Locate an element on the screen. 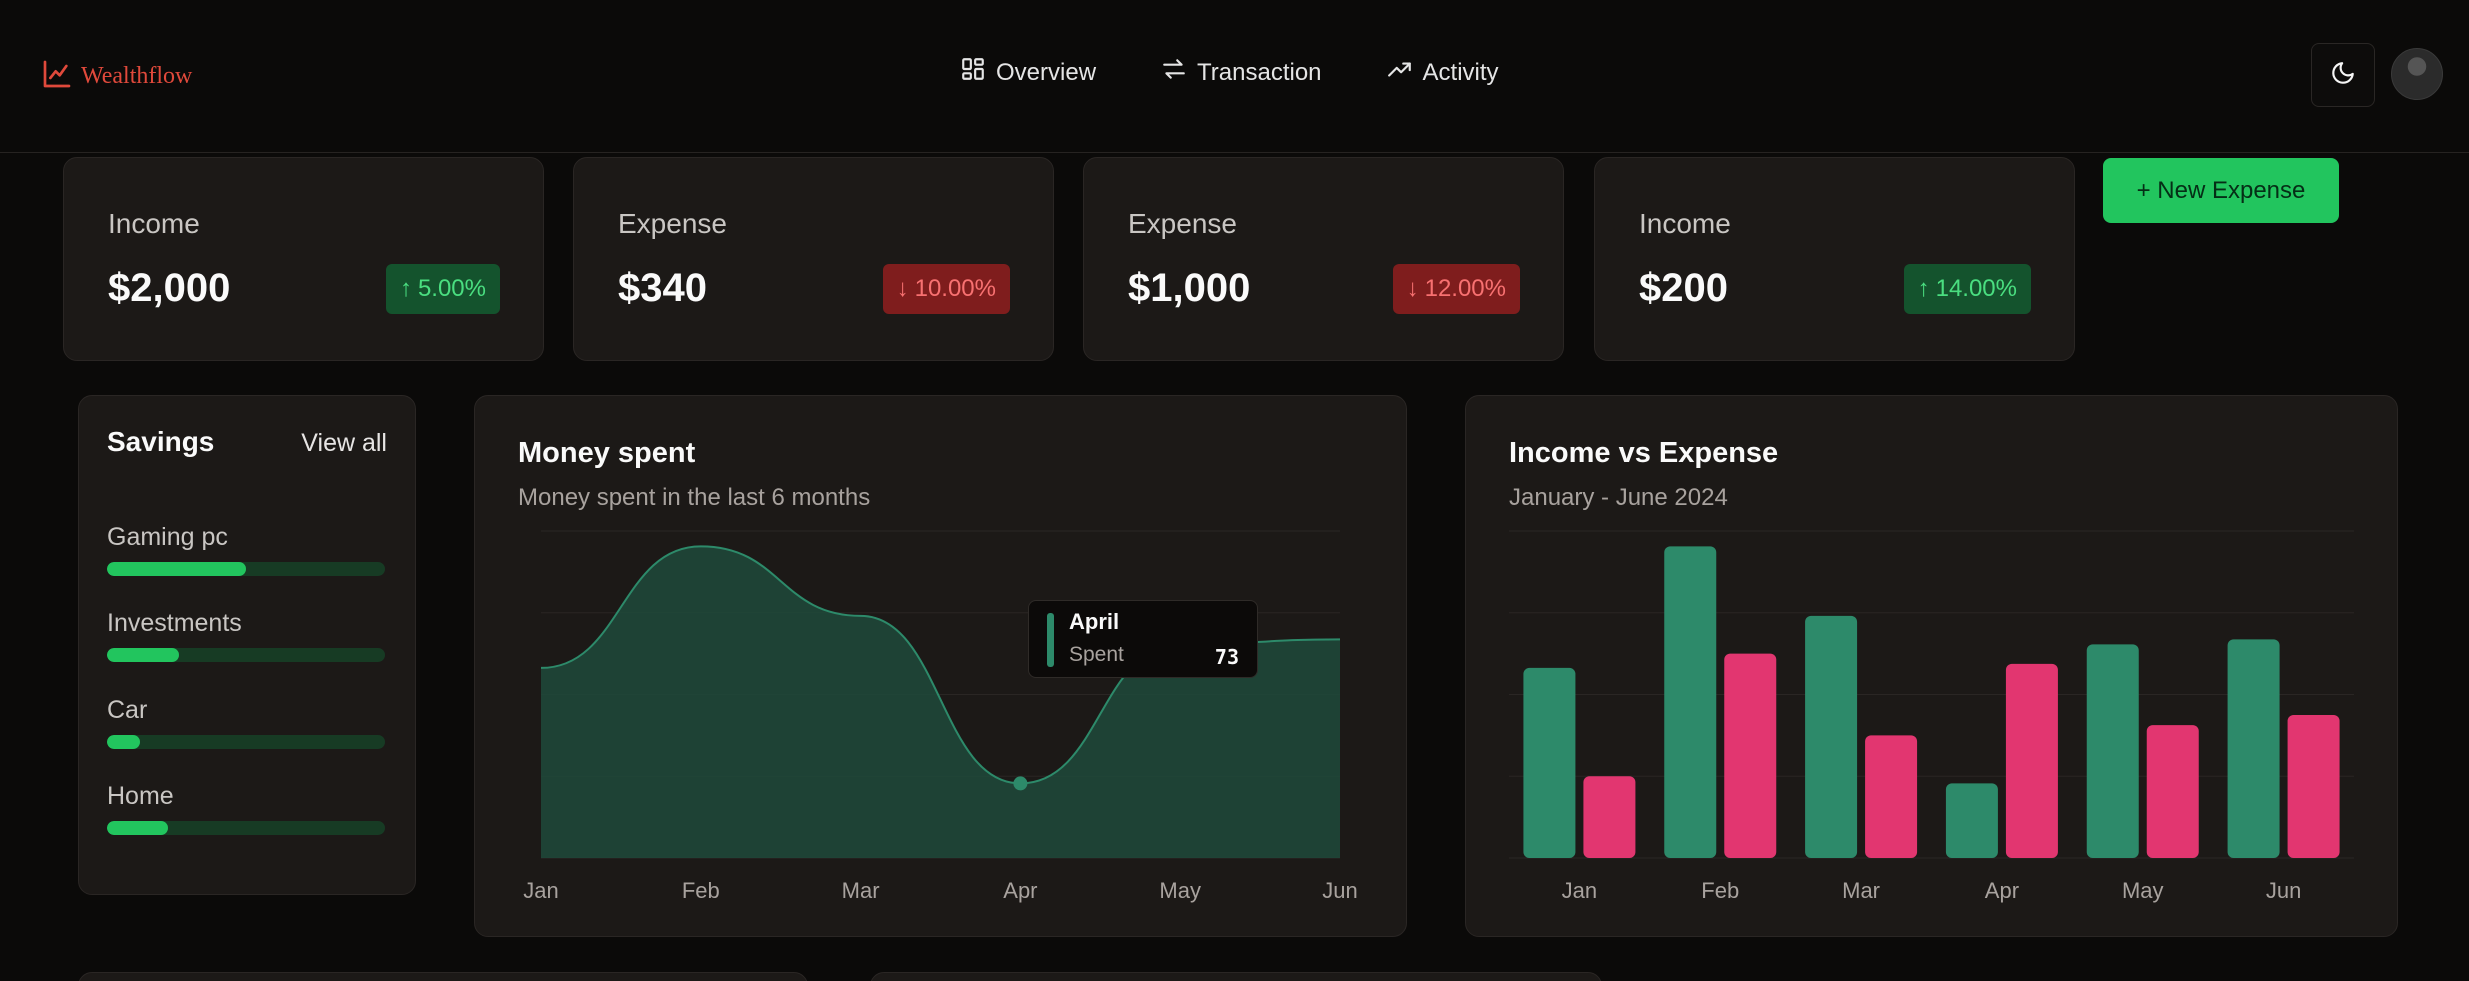 This screenshot has width=2469, height=981. nav-transaction: Transaction is located at coordinates (1241, 72).